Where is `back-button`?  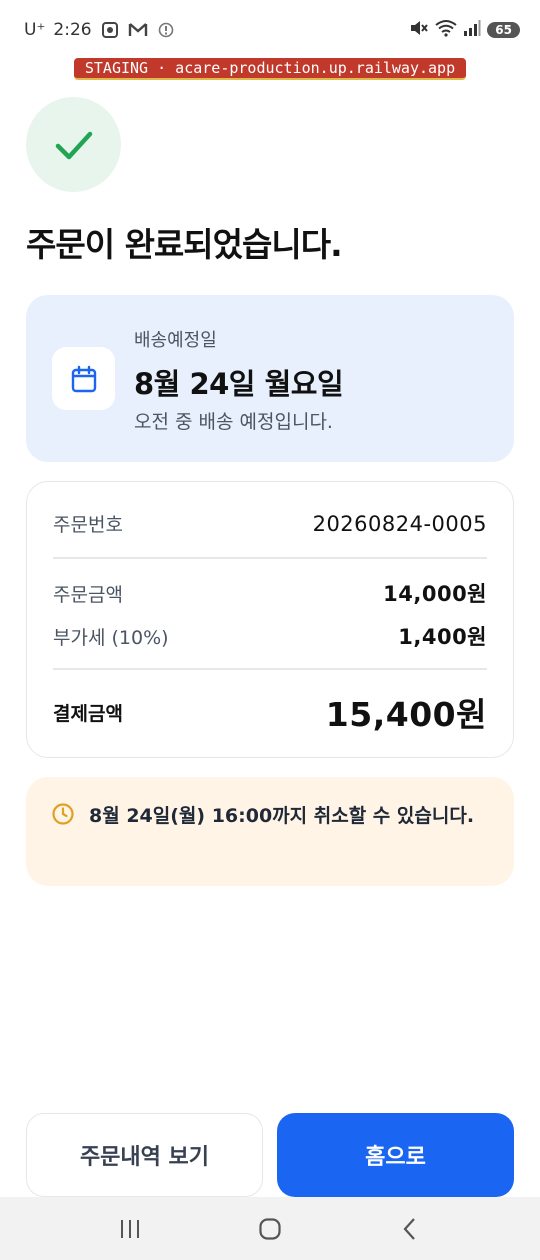
back-button is located at coordinates (410, 1229).